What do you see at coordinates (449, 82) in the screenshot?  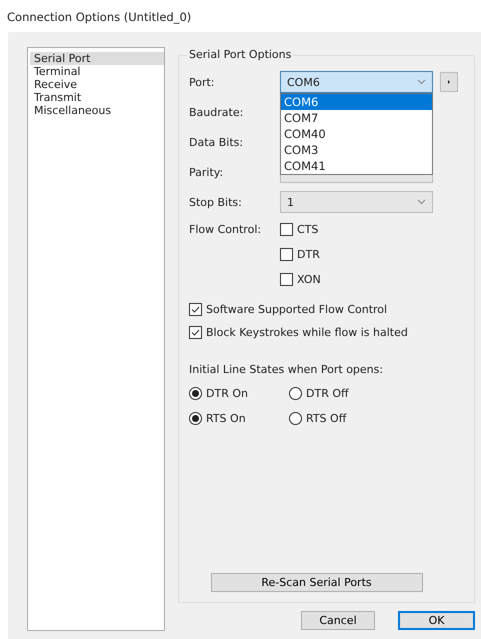 I see `arrow-right-icon` at bounding box center [449, 82].